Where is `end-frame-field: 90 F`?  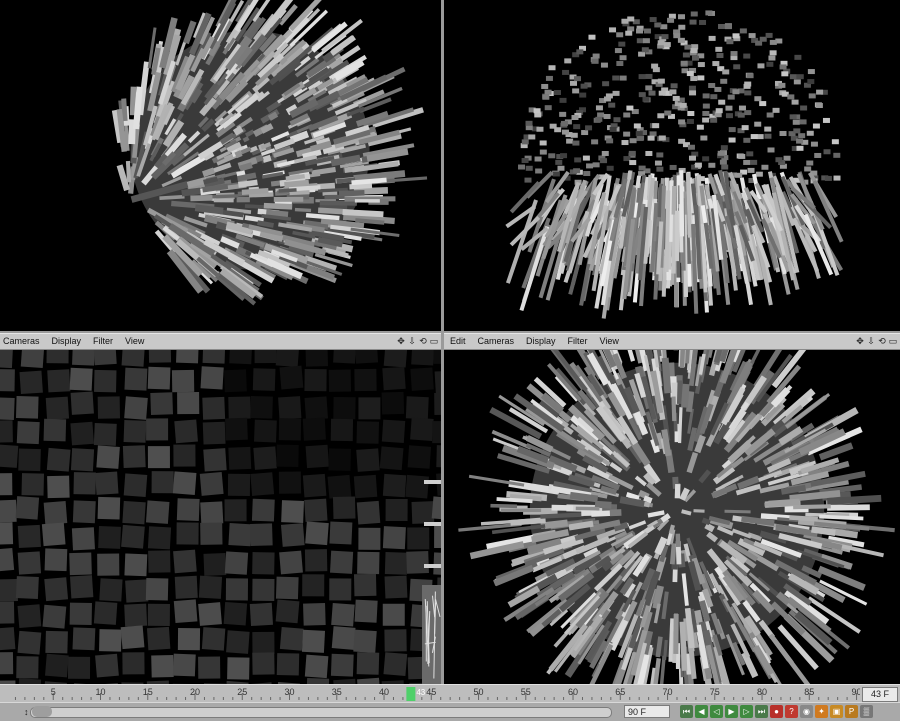
end-frame-field: 90 F is located at coordinates (647, 711).